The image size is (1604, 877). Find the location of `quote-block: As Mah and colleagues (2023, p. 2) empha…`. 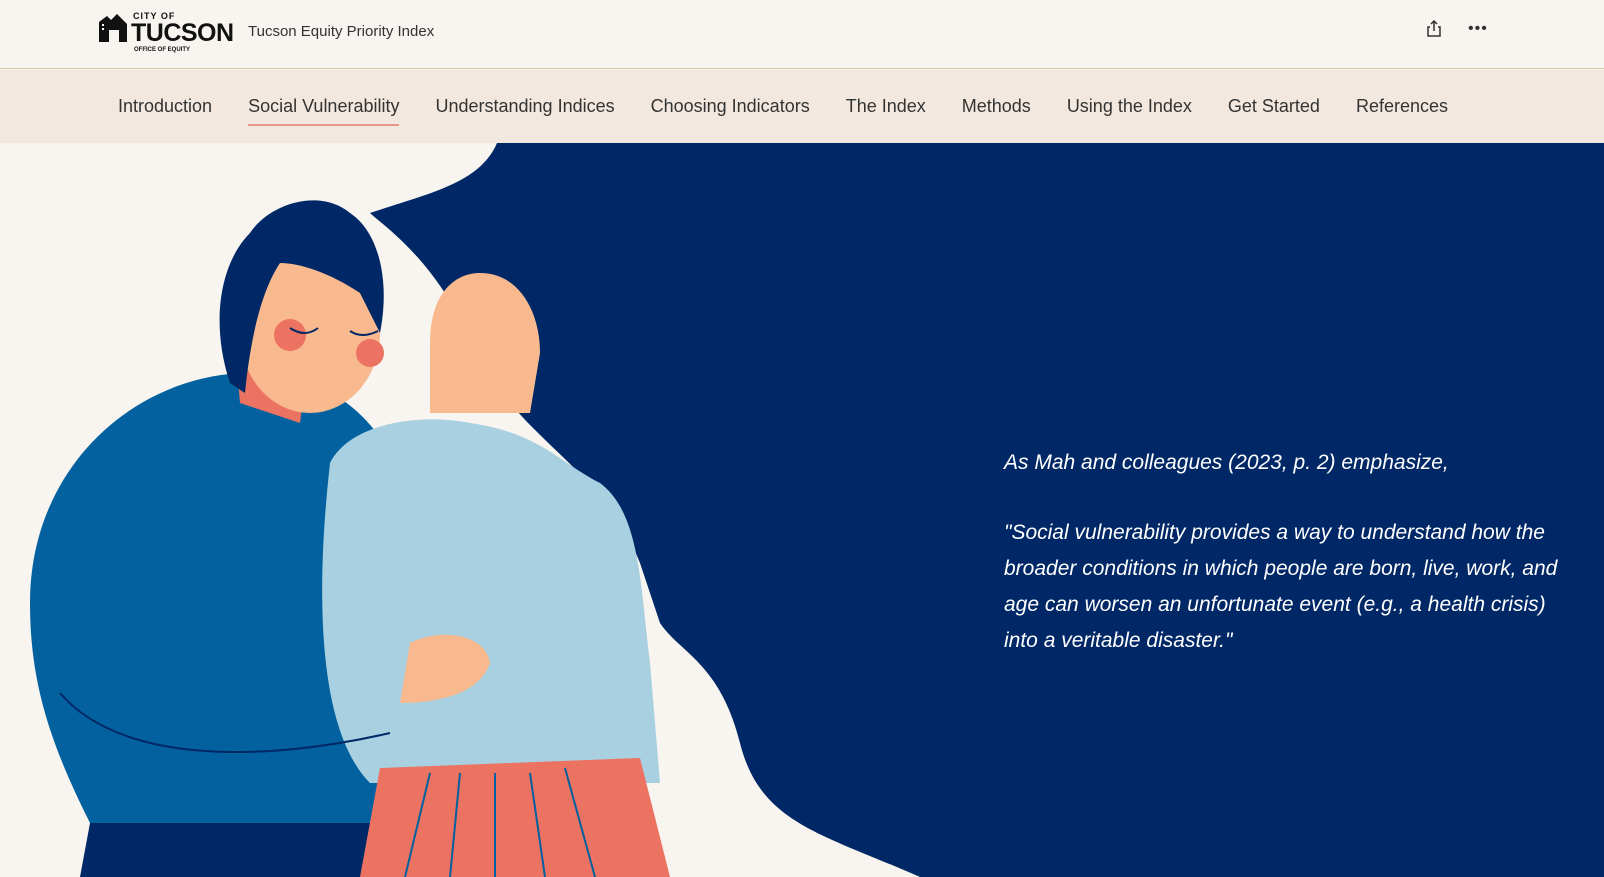

quote-block: As Mah and colleagues (2023, p. 2) empha… is located at coordinates (1284, 569).